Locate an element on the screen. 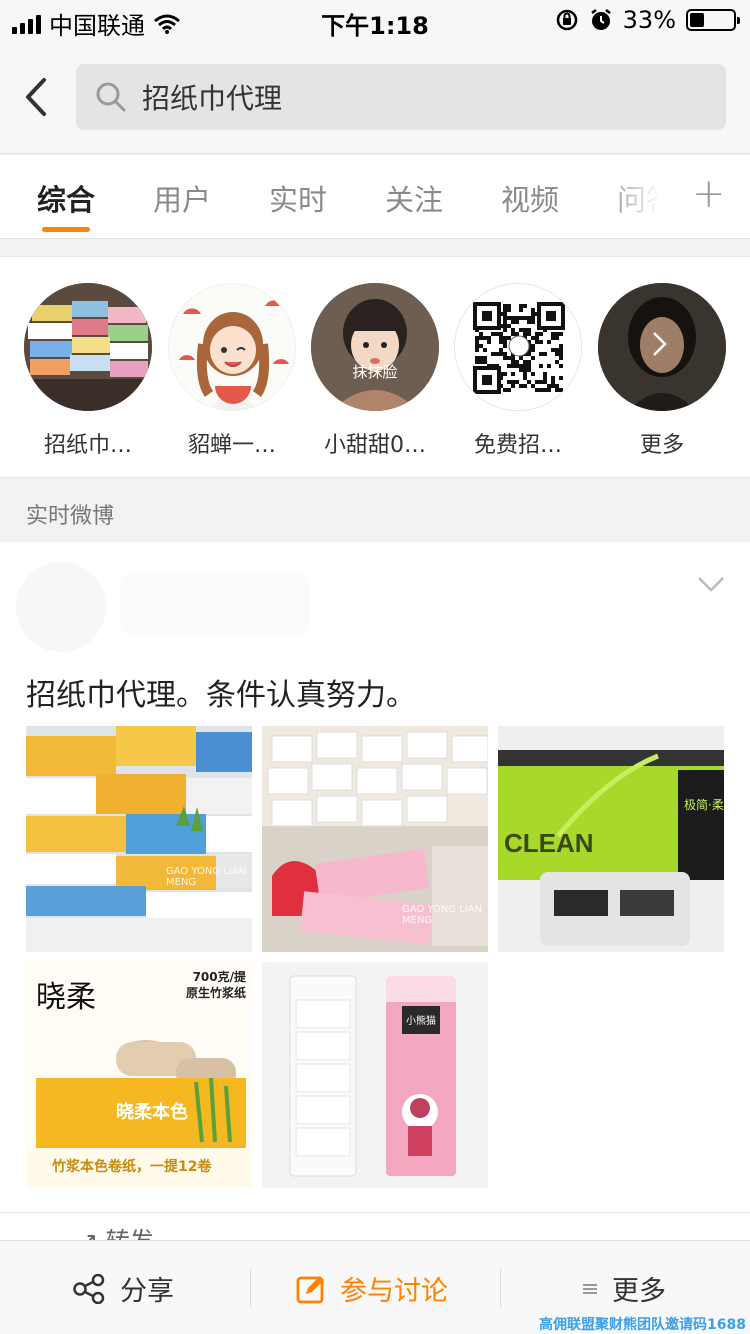 The width and height of the screenshot is (750, 1334). post-image: 晓柔 700克/提 原生竹浆纸 晓柔本色 竹浆本色卷纸，一提12卷 is located at coordinates (139, 1075).